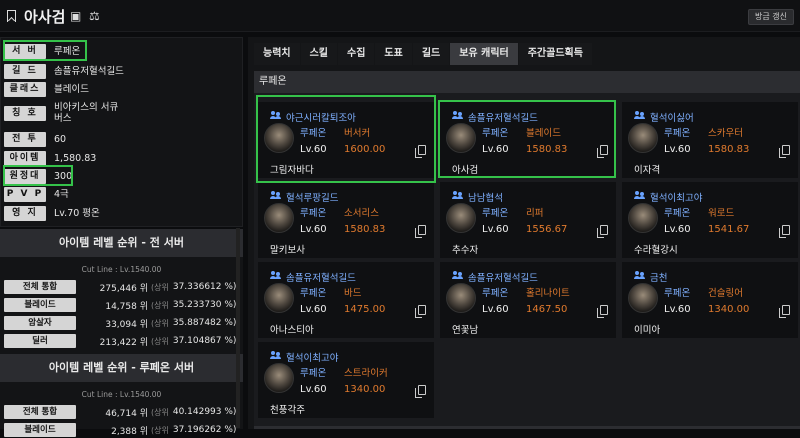 The image size is (800, 438). What do you see at coordinates (361, 213) in the screenshot?
I see `card-class: 소서리스` at bounding box center [361, 213].